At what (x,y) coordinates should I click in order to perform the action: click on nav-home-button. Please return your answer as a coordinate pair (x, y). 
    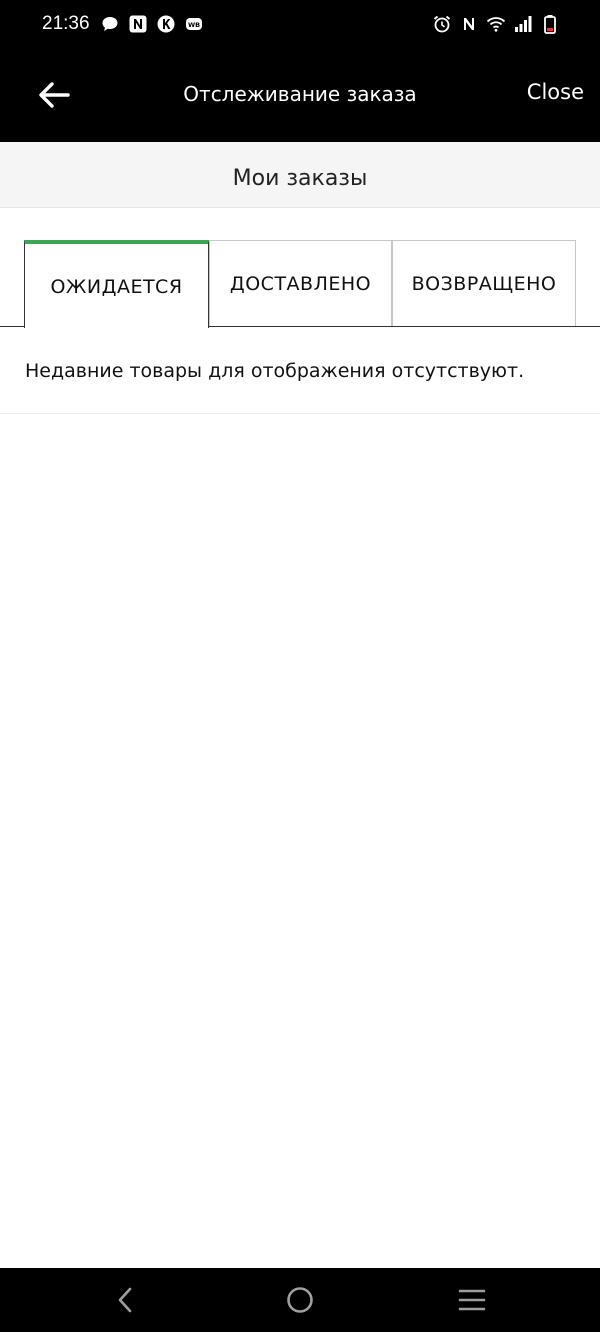
    Looking at the image, I should click on (300, 1300).